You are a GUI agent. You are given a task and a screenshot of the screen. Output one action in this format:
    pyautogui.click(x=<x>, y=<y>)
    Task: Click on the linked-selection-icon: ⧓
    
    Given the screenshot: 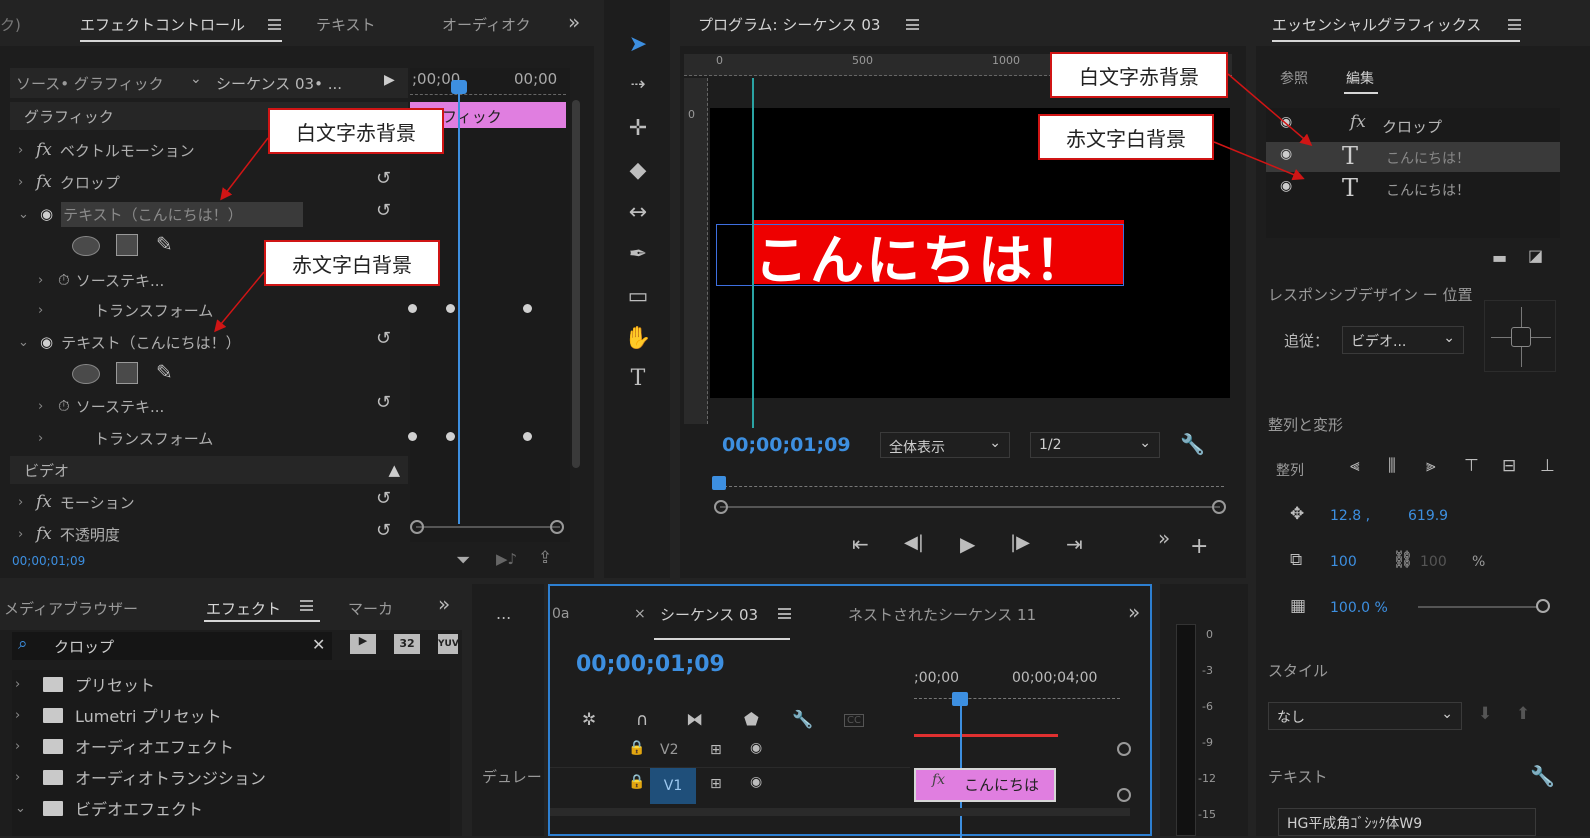 What is the action you would take?
    pyautogui.click(x=694, y=720)
    